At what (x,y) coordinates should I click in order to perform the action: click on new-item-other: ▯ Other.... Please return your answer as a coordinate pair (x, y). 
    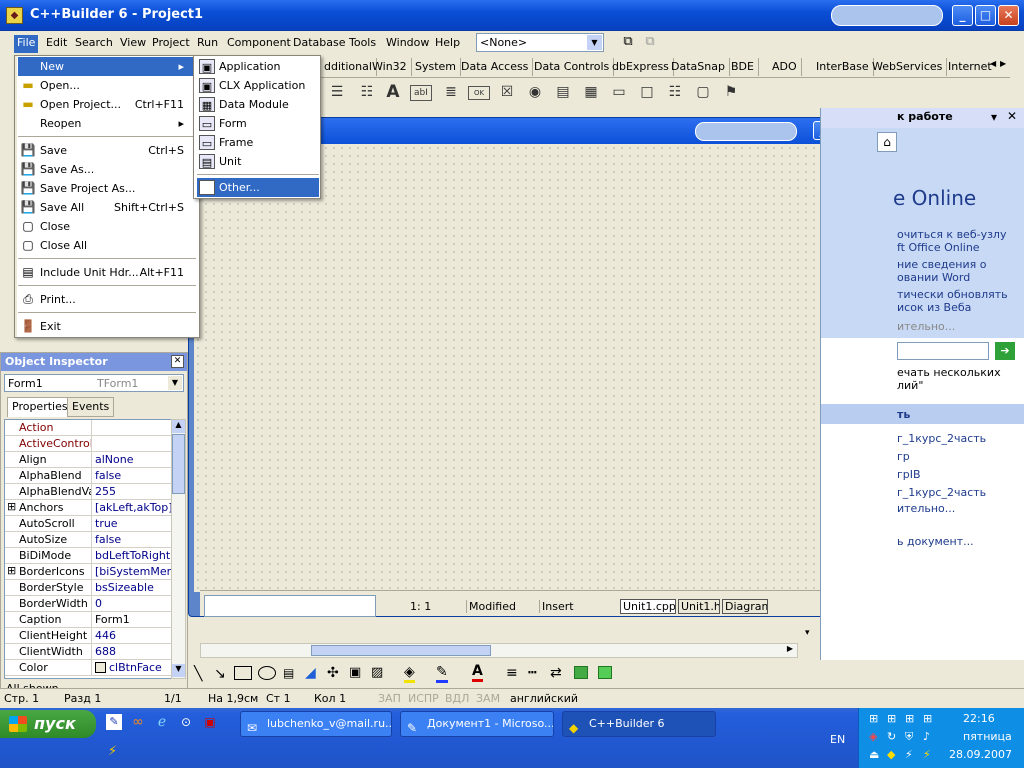
    Looking at the image, I should click on (258, 187).